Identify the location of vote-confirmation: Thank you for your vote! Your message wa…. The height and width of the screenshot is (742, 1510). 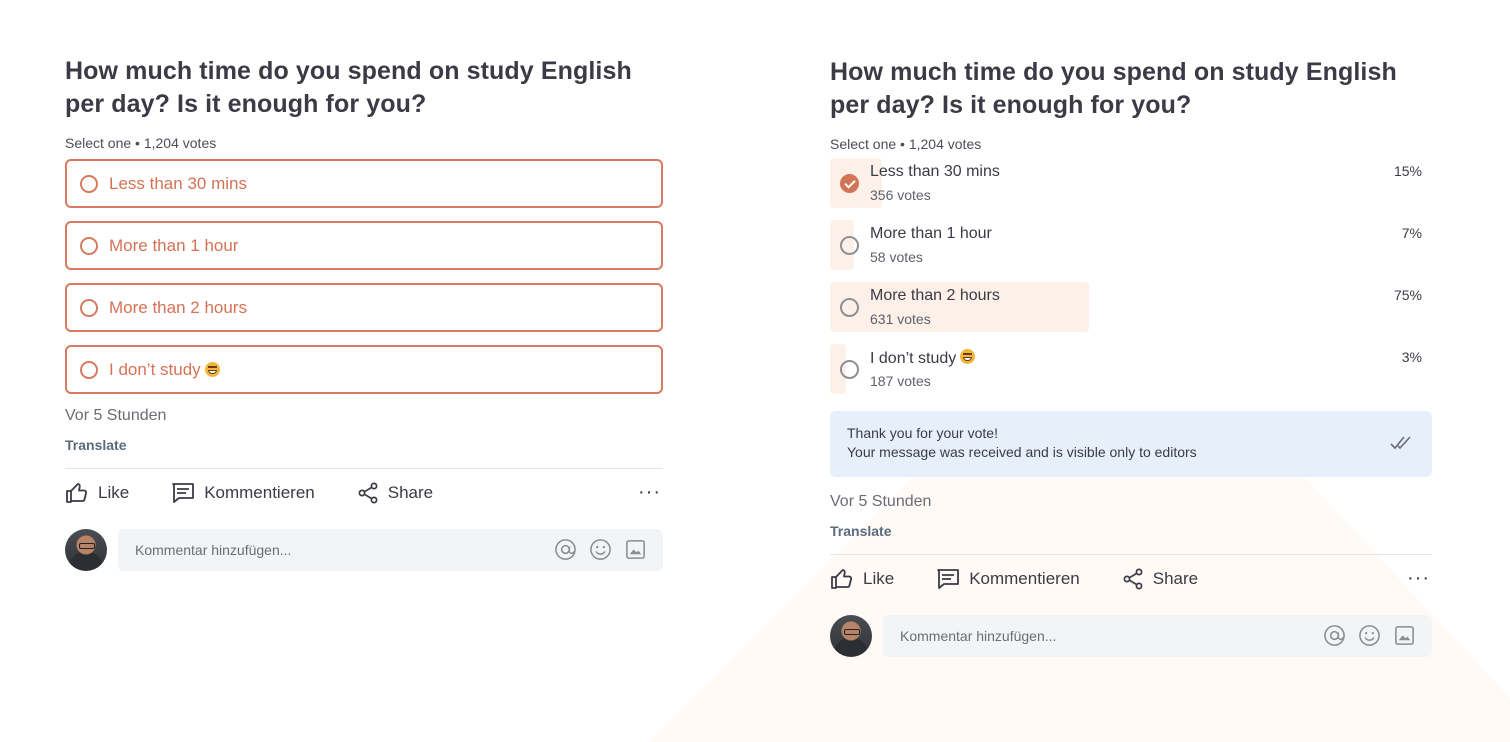
(1131, 444).